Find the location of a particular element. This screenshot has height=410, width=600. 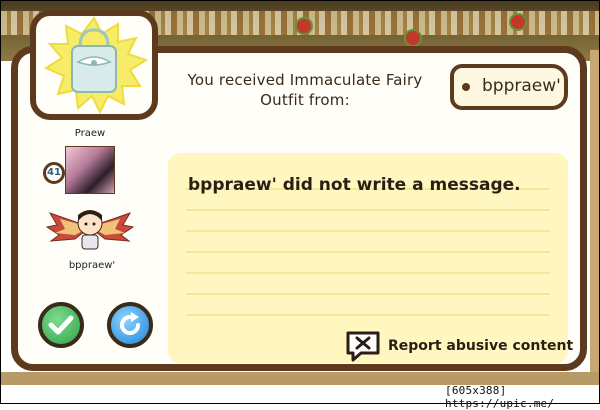

sender-name-tag: bppraew' is located at coordinates (509, 87).